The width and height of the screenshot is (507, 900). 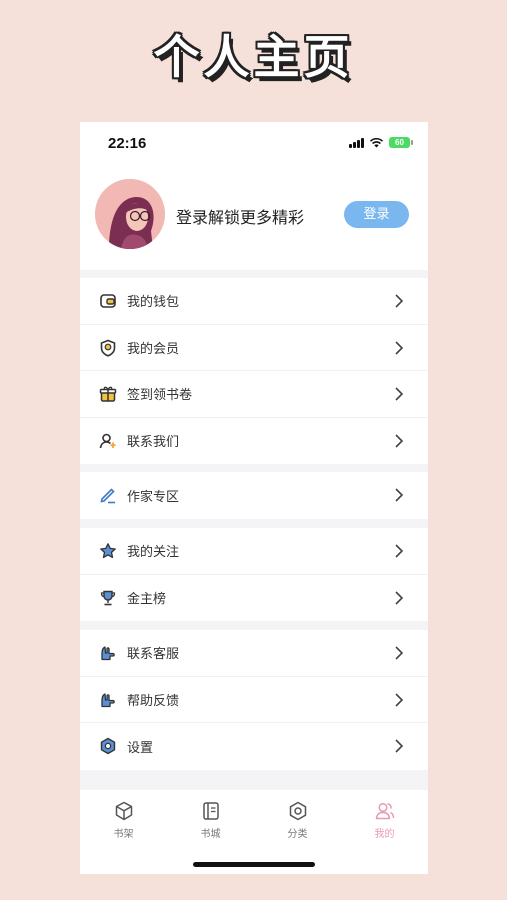 I want to click on menu-group-social: 我的关注 金主榜, so click(x=254, y=574).